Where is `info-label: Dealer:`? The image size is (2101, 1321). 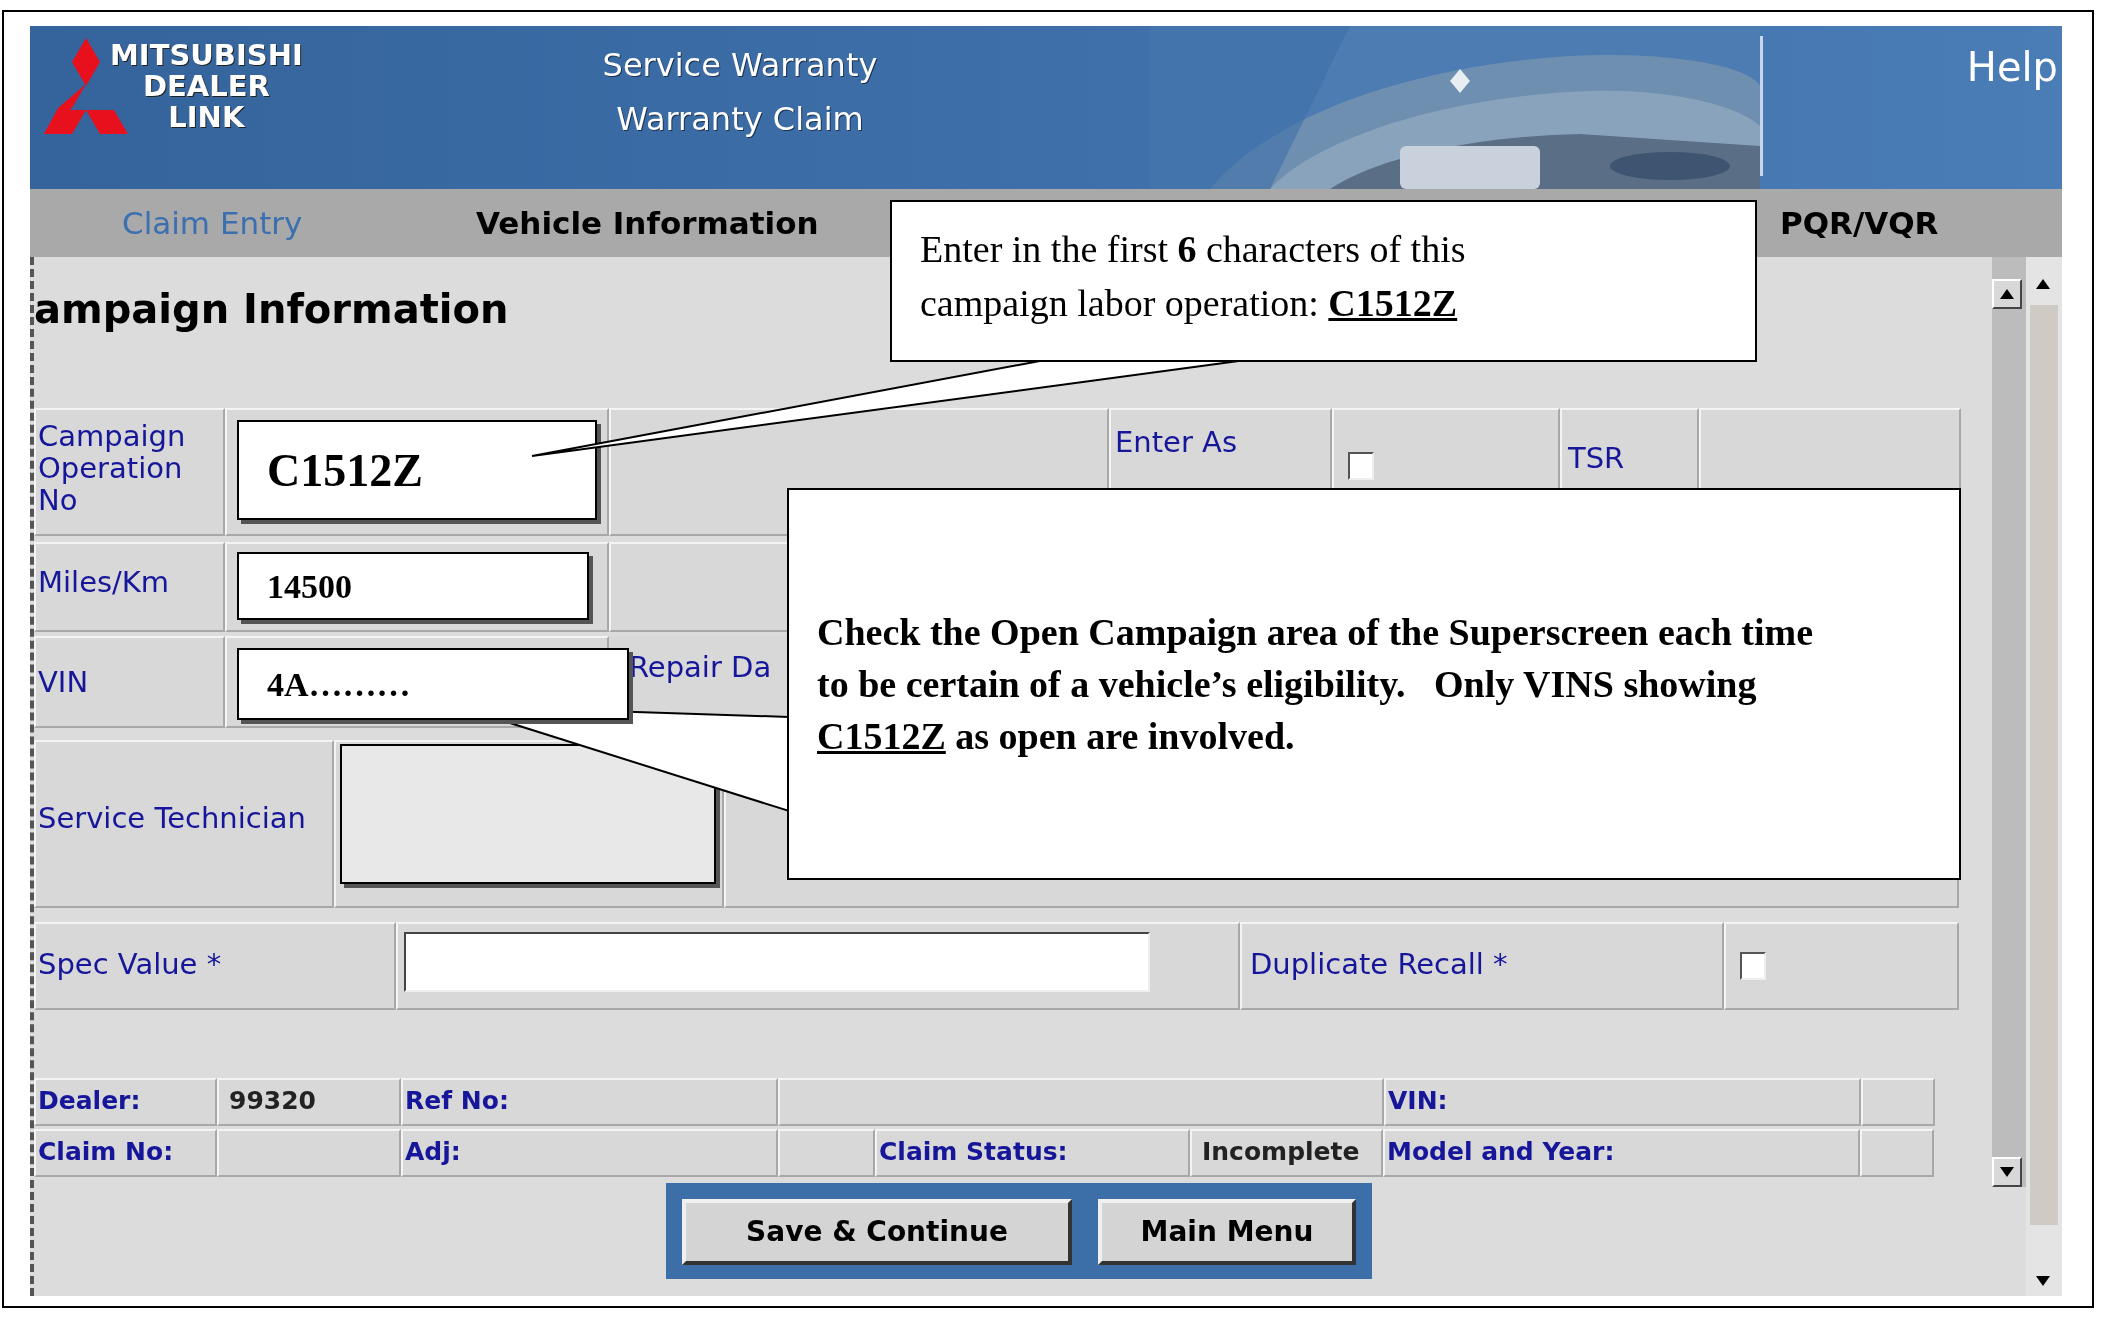 info-label: Dealer: is located at coordinates (125, 1102).